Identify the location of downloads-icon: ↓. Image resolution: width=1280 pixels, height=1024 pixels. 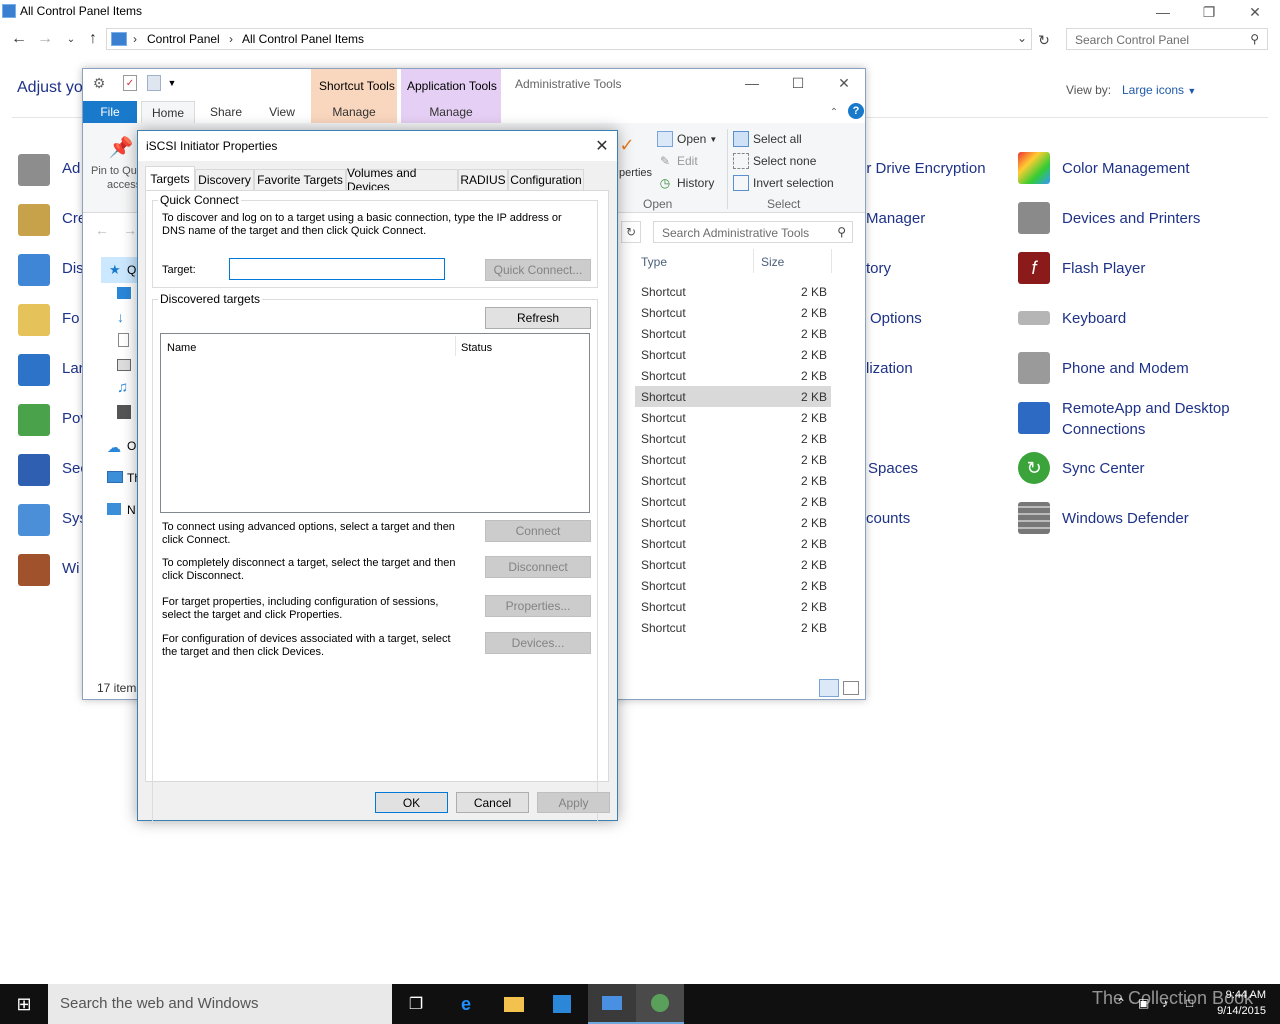
(120, 317).